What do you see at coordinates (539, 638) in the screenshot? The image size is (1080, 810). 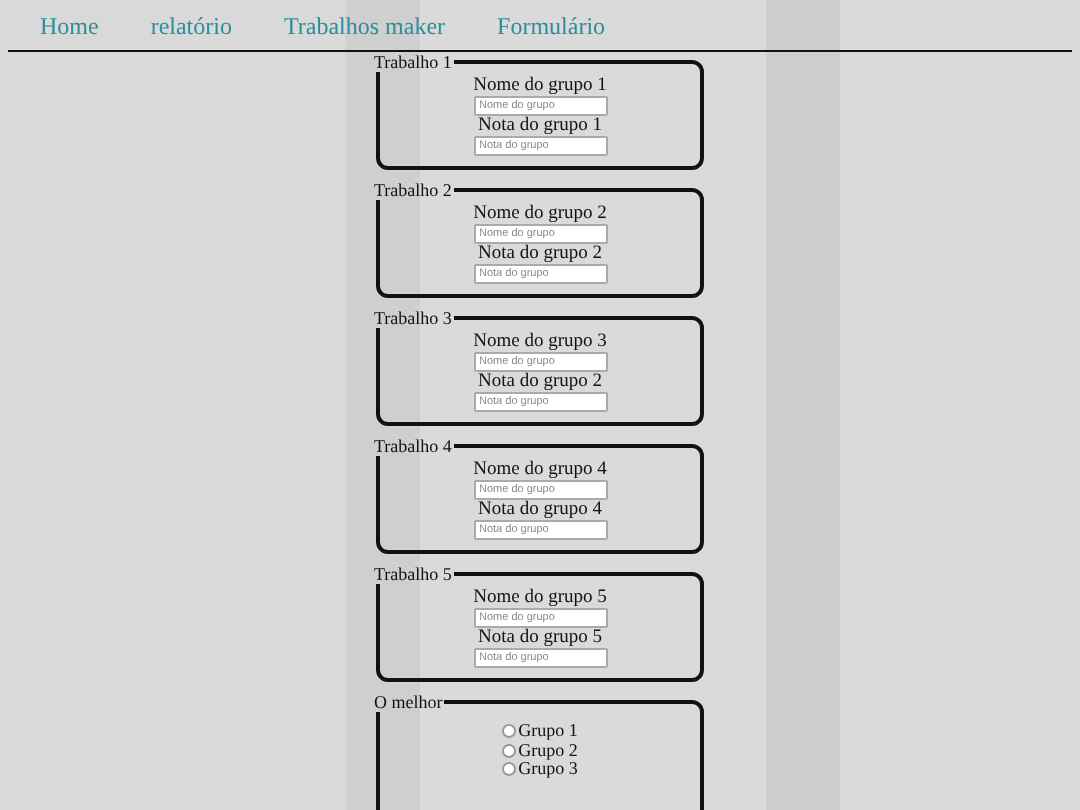 I see `field-label: Nota do grupo 5` at bounding box center [539, 638].